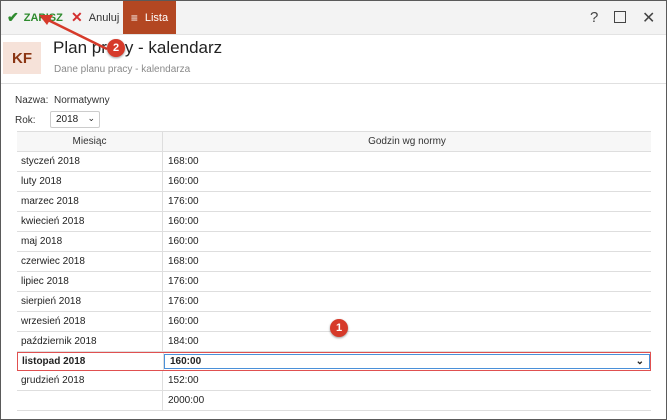 The height and width of the screenshot is (420, 667). What do you see at coordinates (339, 328) in the screenshot?
I see `step-marker-1: 1` at bounding box center [339, 328].